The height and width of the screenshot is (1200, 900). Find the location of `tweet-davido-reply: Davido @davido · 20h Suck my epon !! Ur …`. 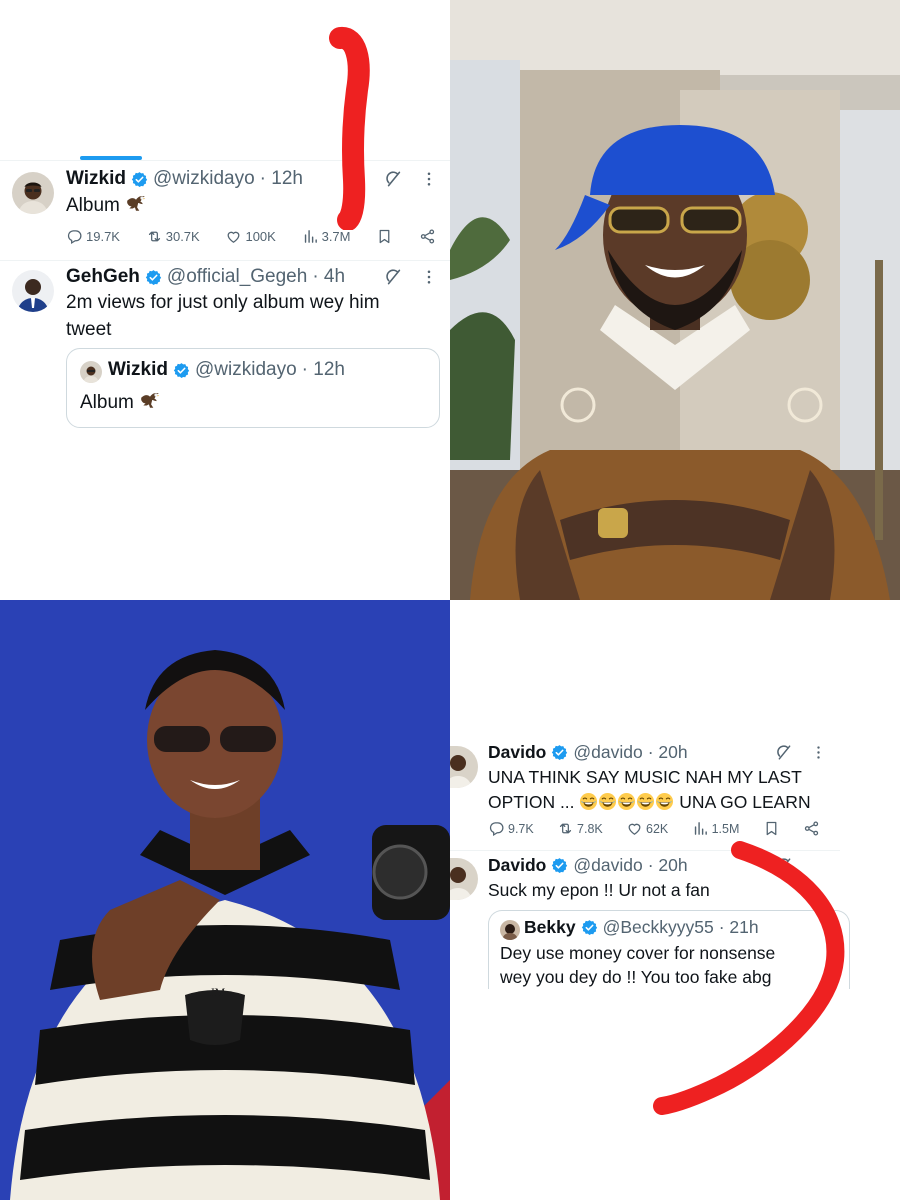

tweet-davido-reply: Davido @davido · 20h Suck my epon !! Ur … is located at coordinates (675, 920).